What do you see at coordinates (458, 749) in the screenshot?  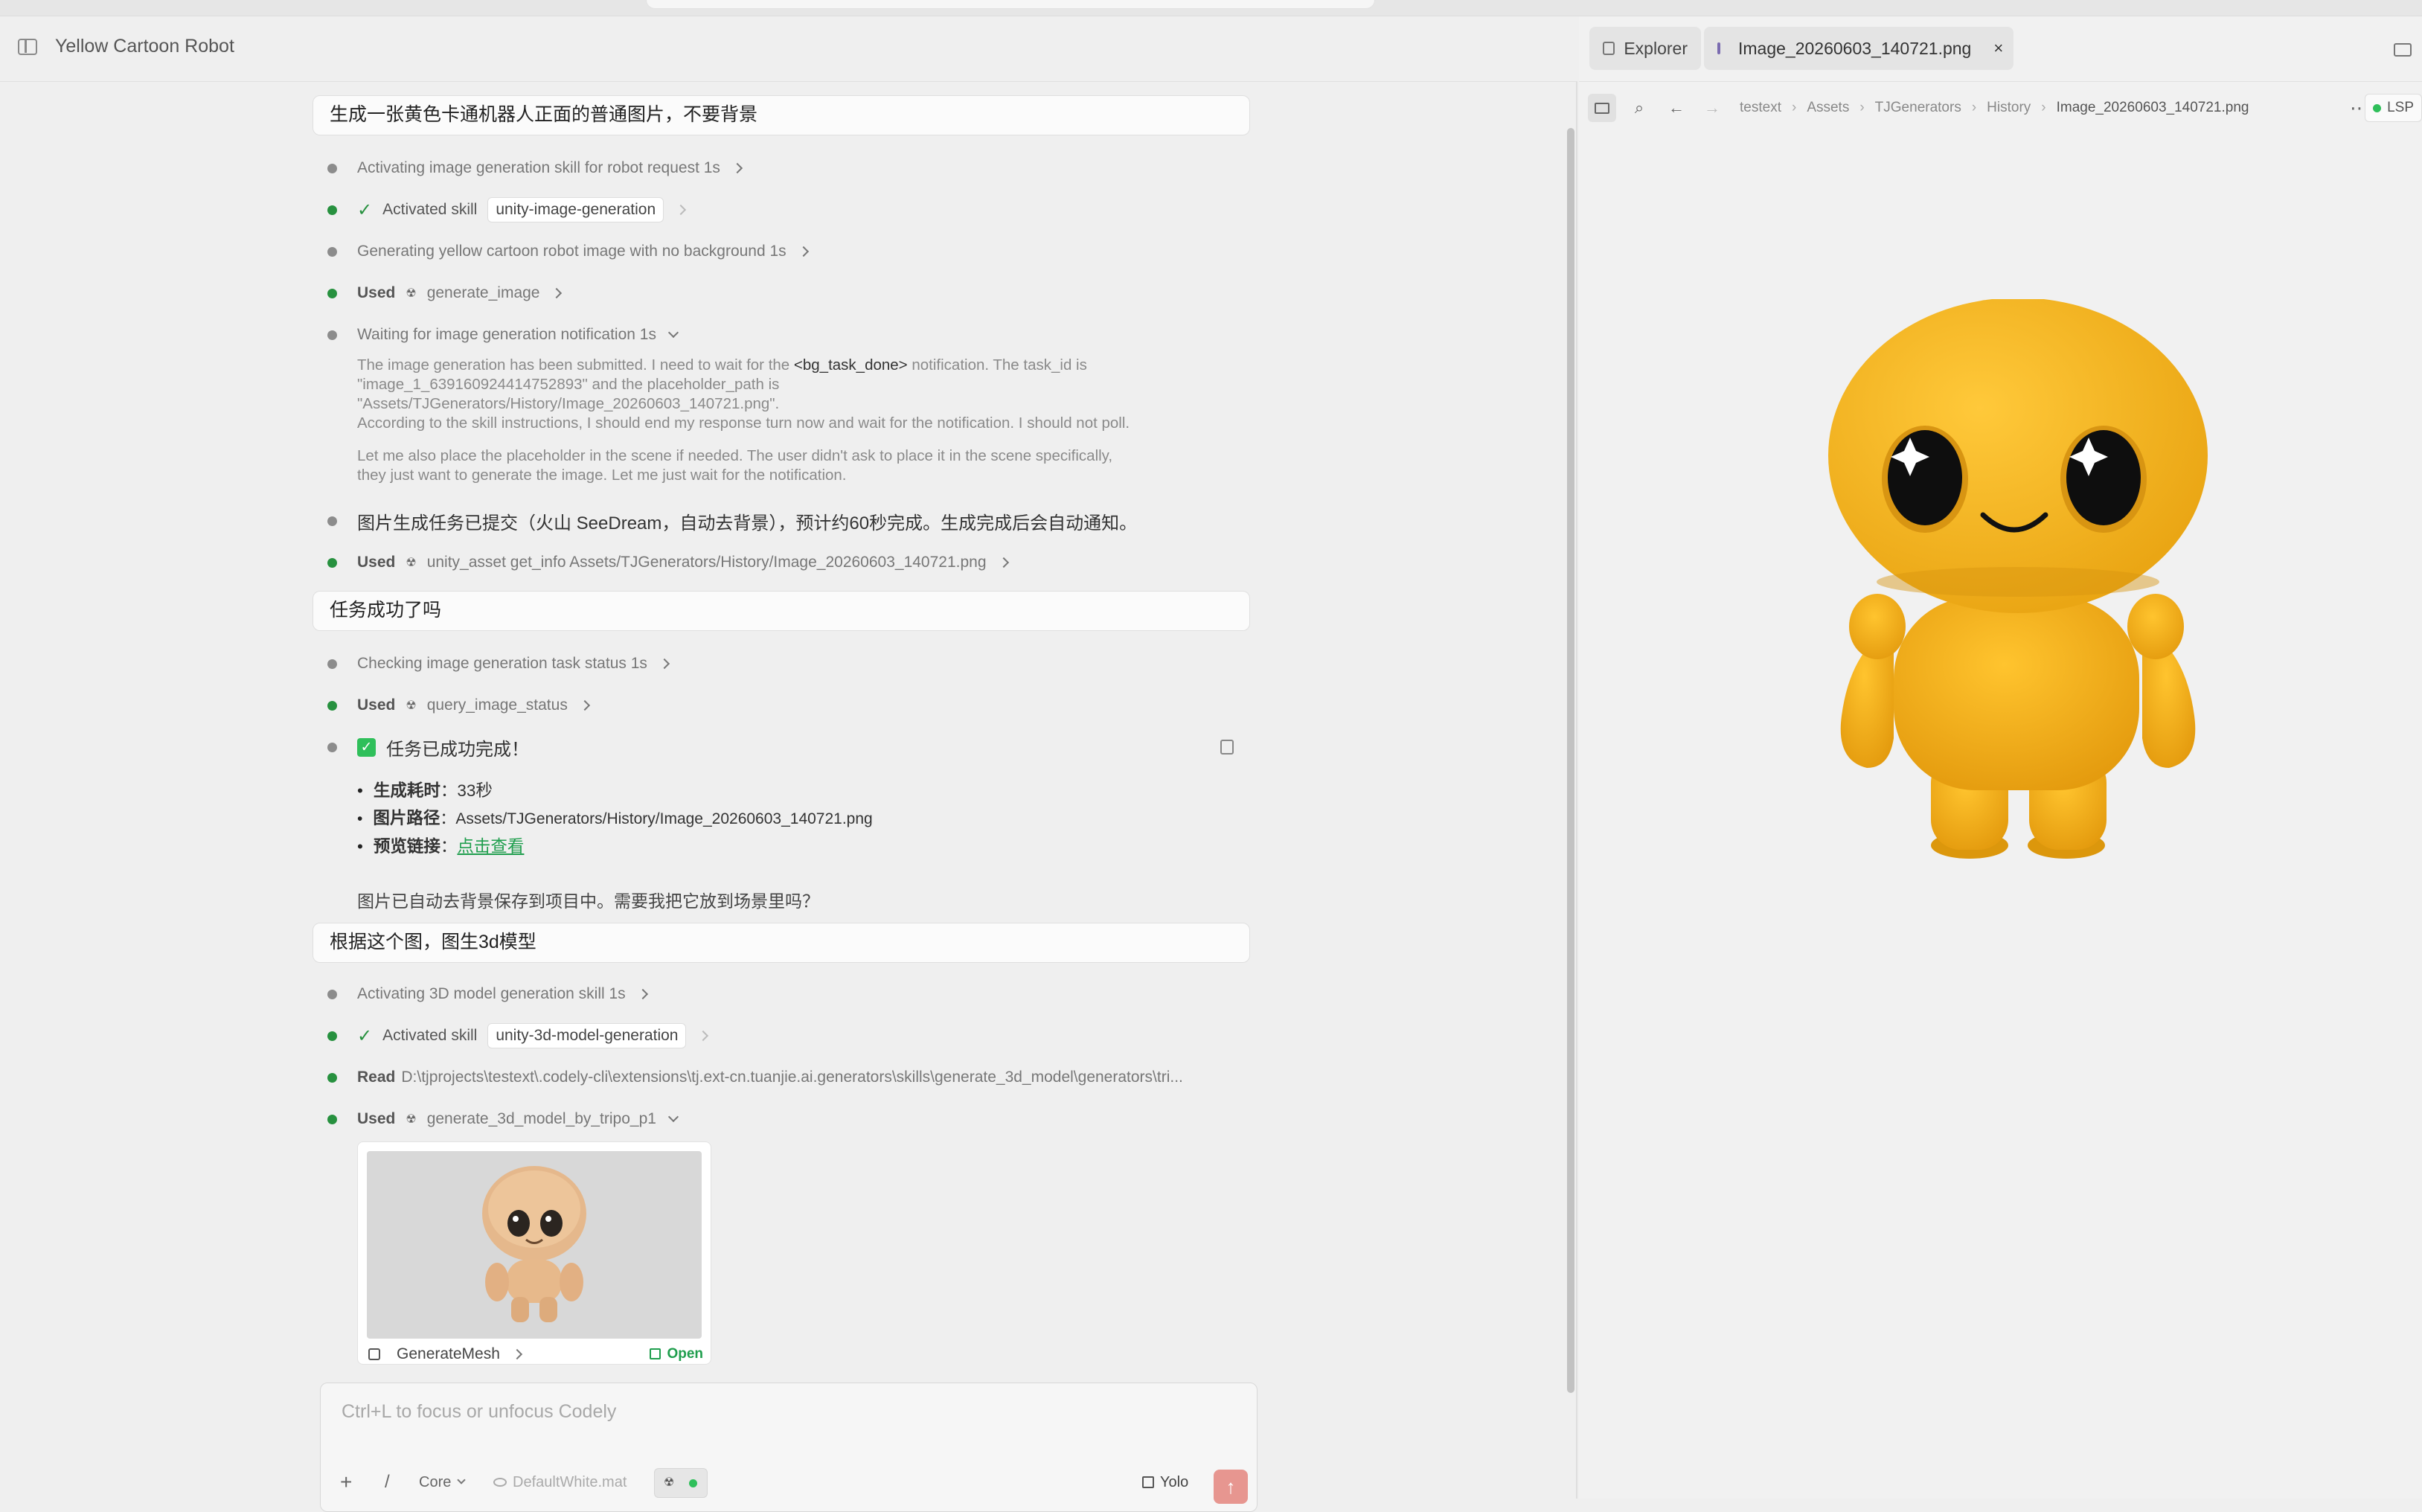 I see `response-text: 任务已成功完成！` at bounding box center [458, 749].